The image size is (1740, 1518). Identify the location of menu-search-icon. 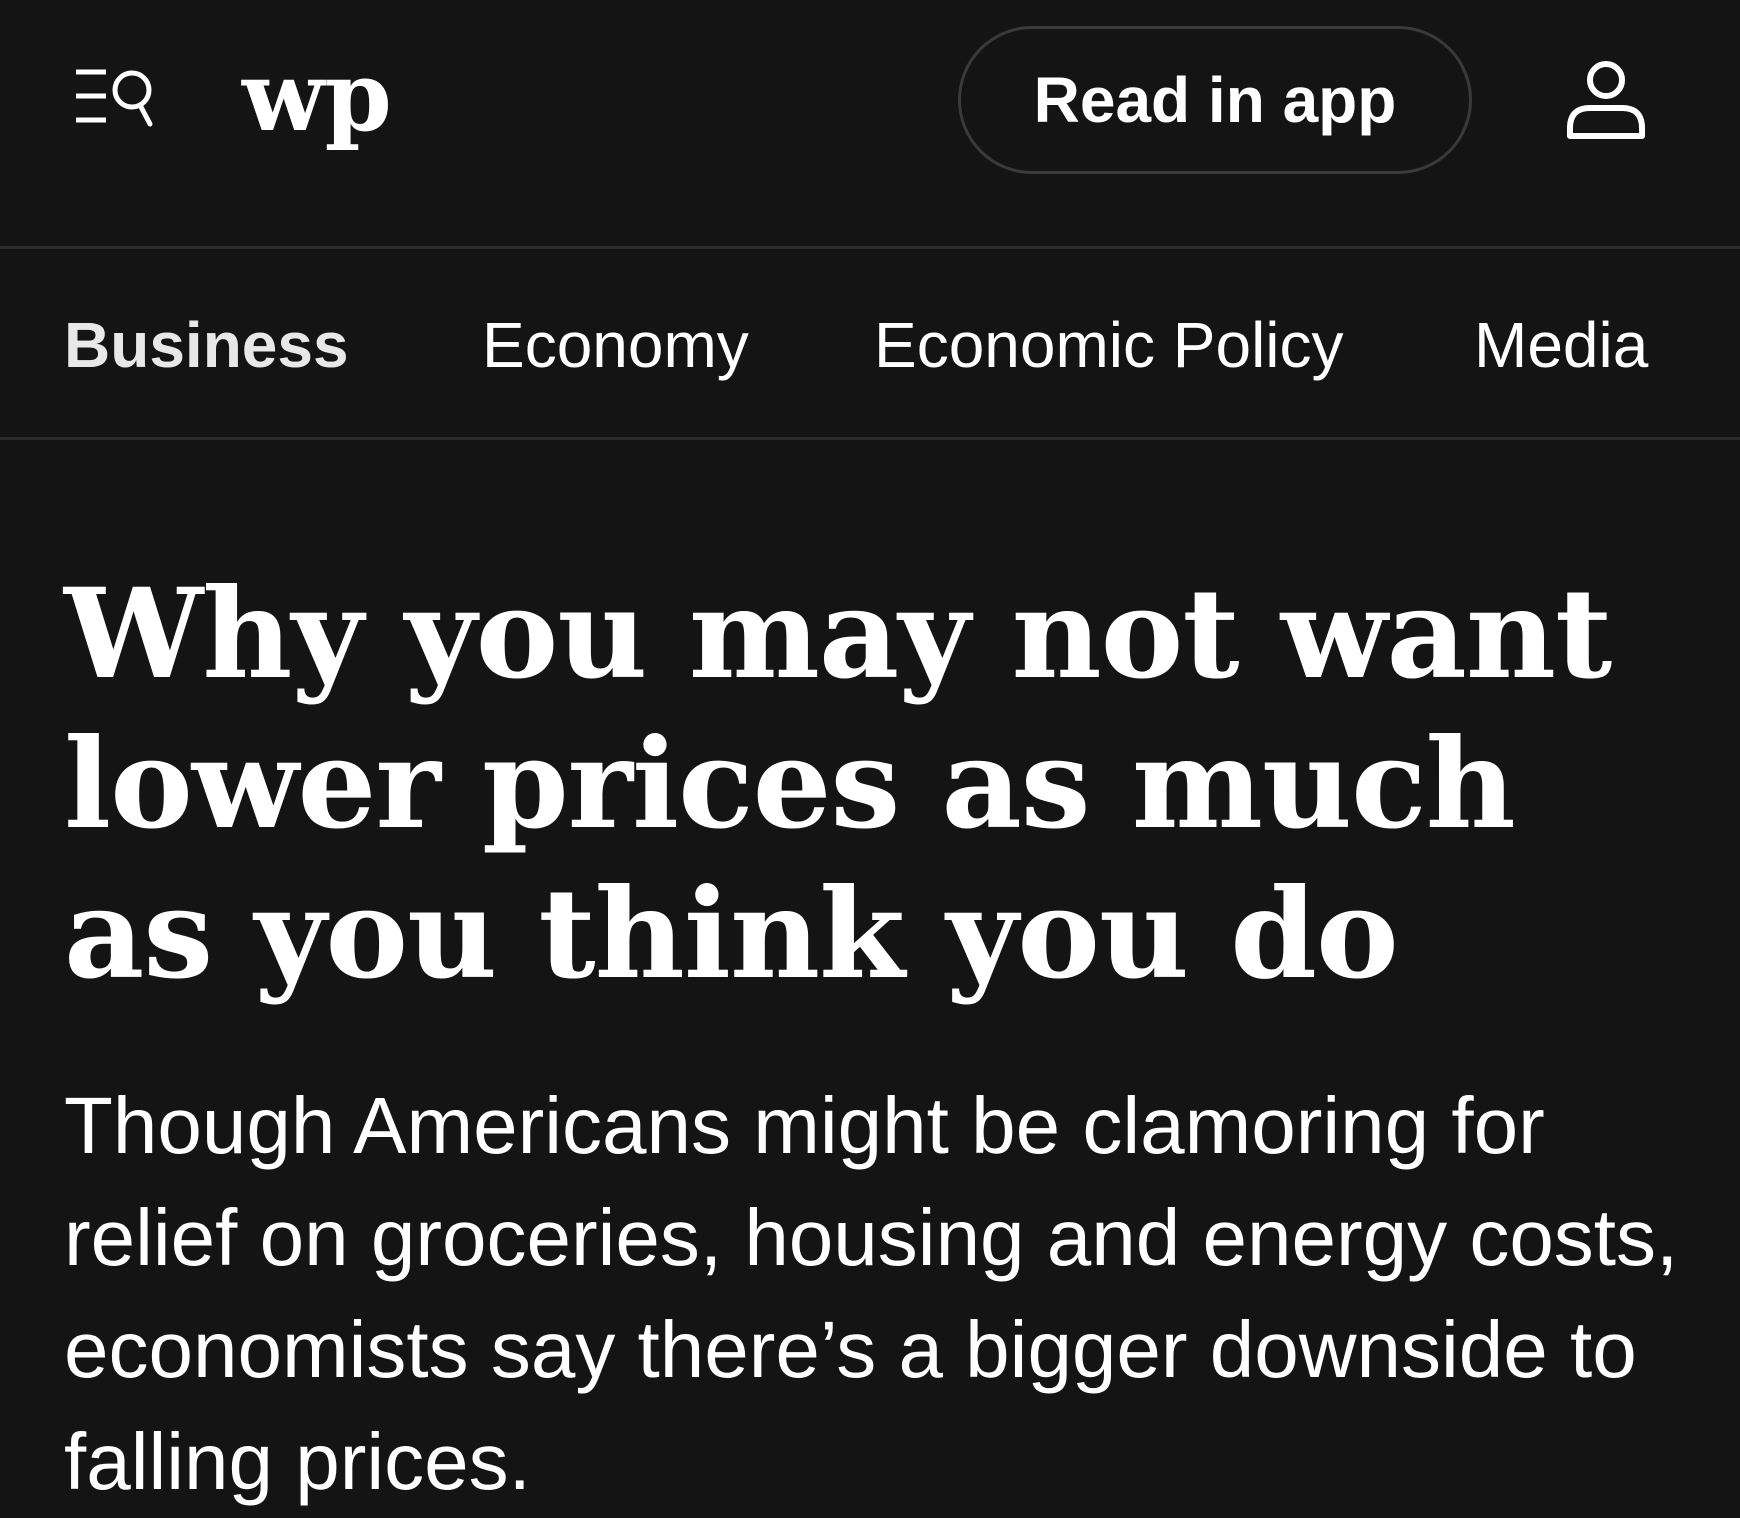
(115, 98).